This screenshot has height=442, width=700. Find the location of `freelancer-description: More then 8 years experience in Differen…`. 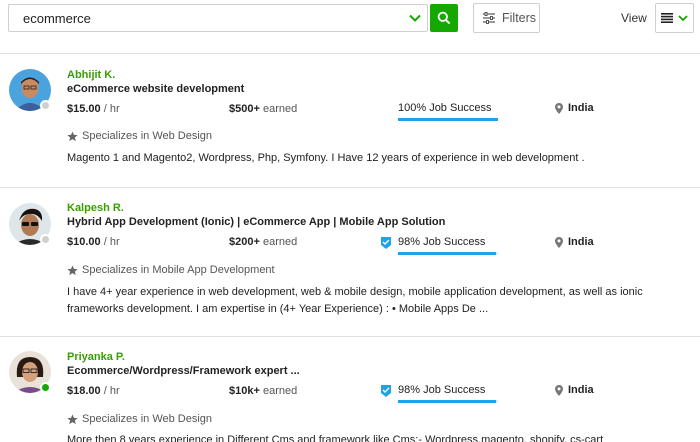

freelancer-description: More then 8 years experience in Differen… is located at coordinates (335, 438).